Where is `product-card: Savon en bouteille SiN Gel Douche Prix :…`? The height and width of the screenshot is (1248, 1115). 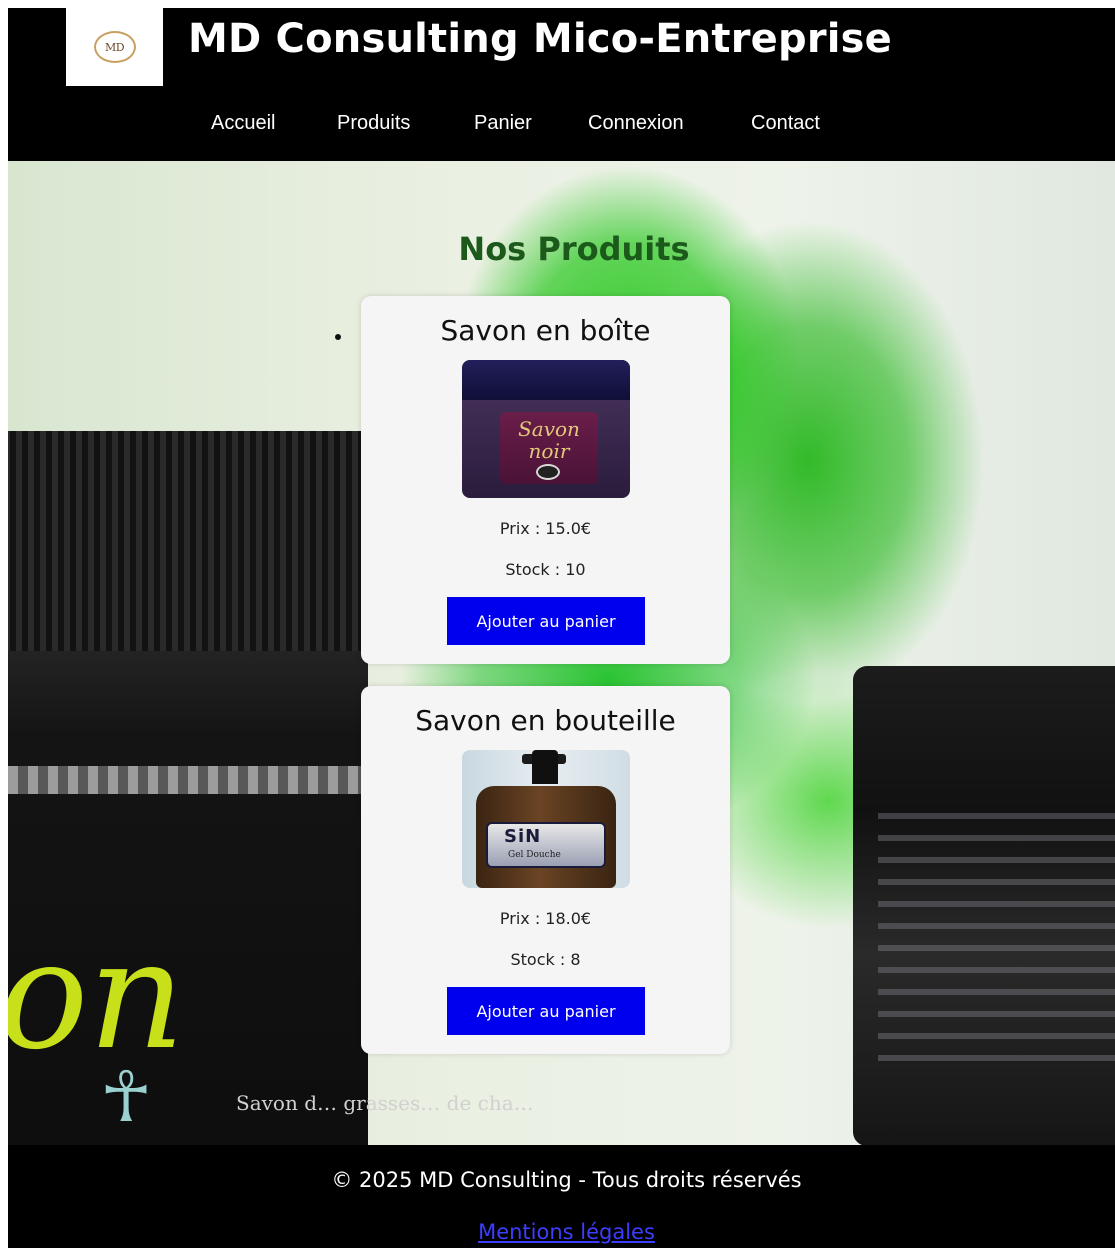
product-card: Savon en bouteille SiN Gel Douche Prix :… is located at coordinates (545, 870).